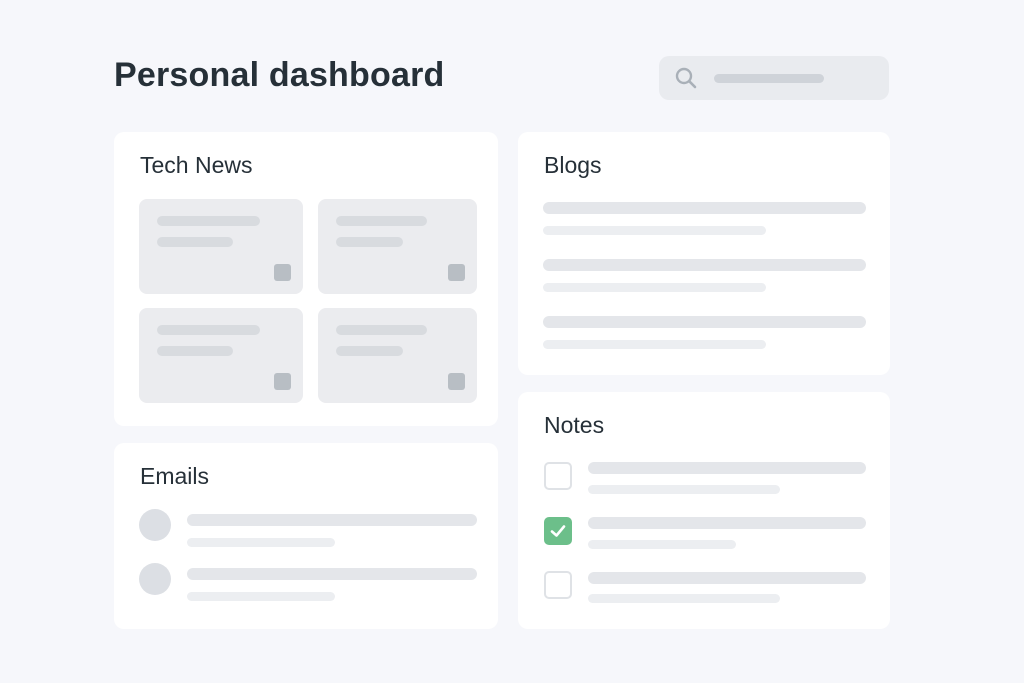 Image resolution: width=1024 pixels, height=683 pixels. I want to click on emails-card: Emails, so click(306, 536).